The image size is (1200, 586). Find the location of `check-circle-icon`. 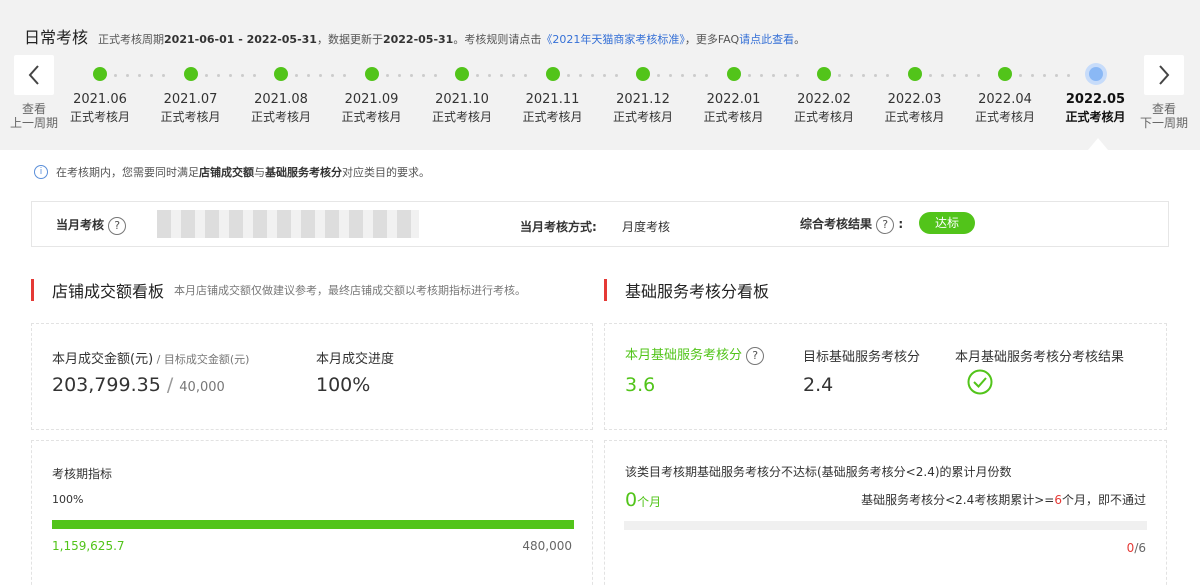

check-circle-icon is located at coordinates (980, 382).